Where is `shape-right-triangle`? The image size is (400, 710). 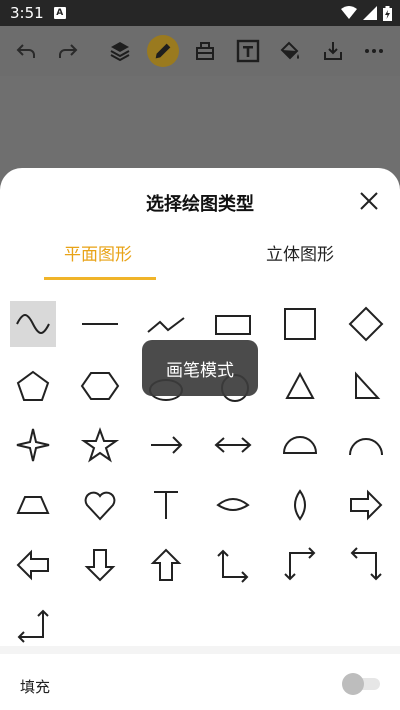
shape-right-triangle is located at coordinates (366, 386).